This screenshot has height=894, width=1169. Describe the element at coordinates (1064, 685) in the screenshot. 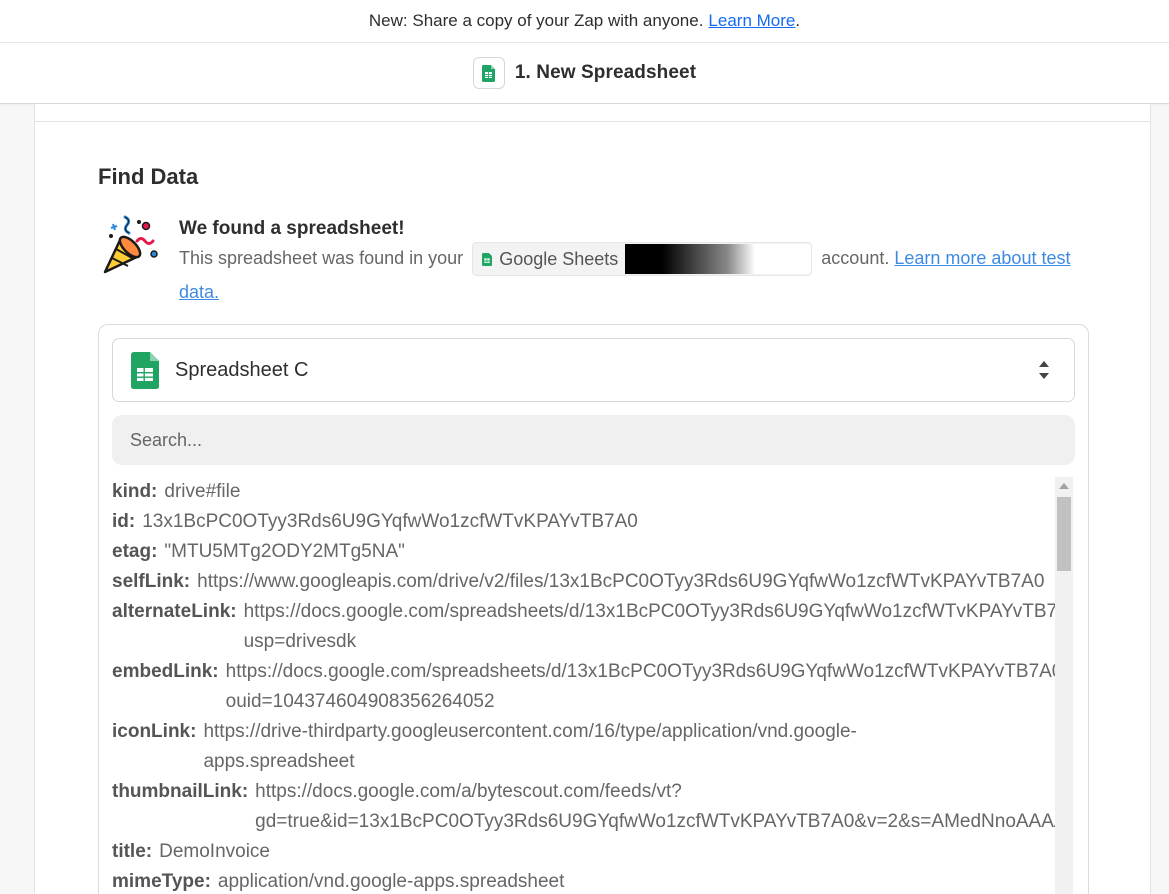

I see `field-list-scrollbar` at that location.